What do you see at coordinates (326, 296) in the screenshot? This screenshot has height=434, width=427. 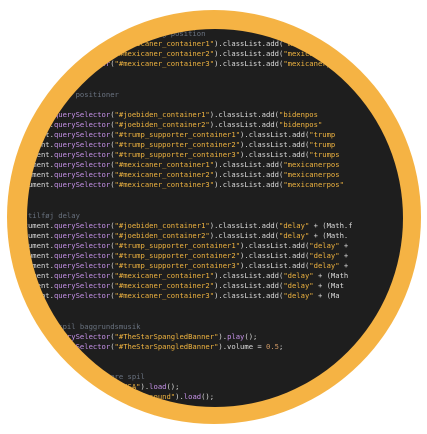 I see `code-token: + (Ma` at bounding box center [326, 296].